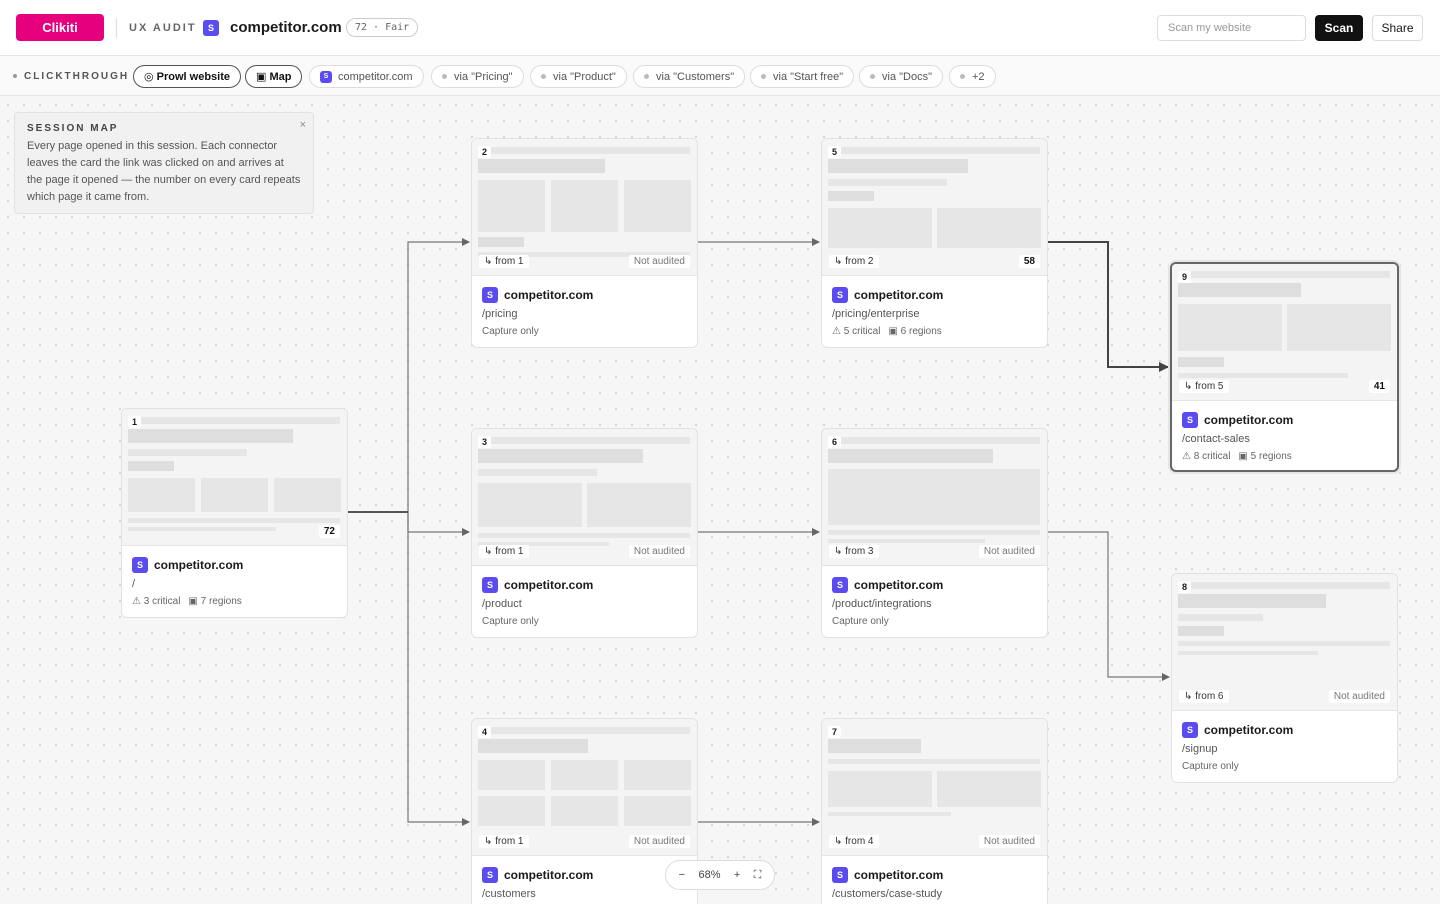 This screenshot has height=904, width=1440. I want to click on crumb-via-customers: via "Customers", so click(689, 76).